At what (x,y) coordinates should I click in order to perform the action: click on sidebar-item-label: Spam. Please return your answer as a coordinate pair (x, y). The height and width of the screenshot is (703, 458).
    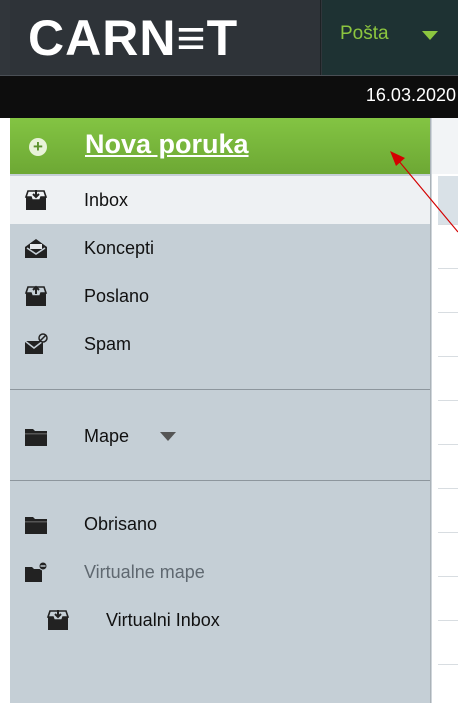
    Looking at the image, I should click on (108, 344).